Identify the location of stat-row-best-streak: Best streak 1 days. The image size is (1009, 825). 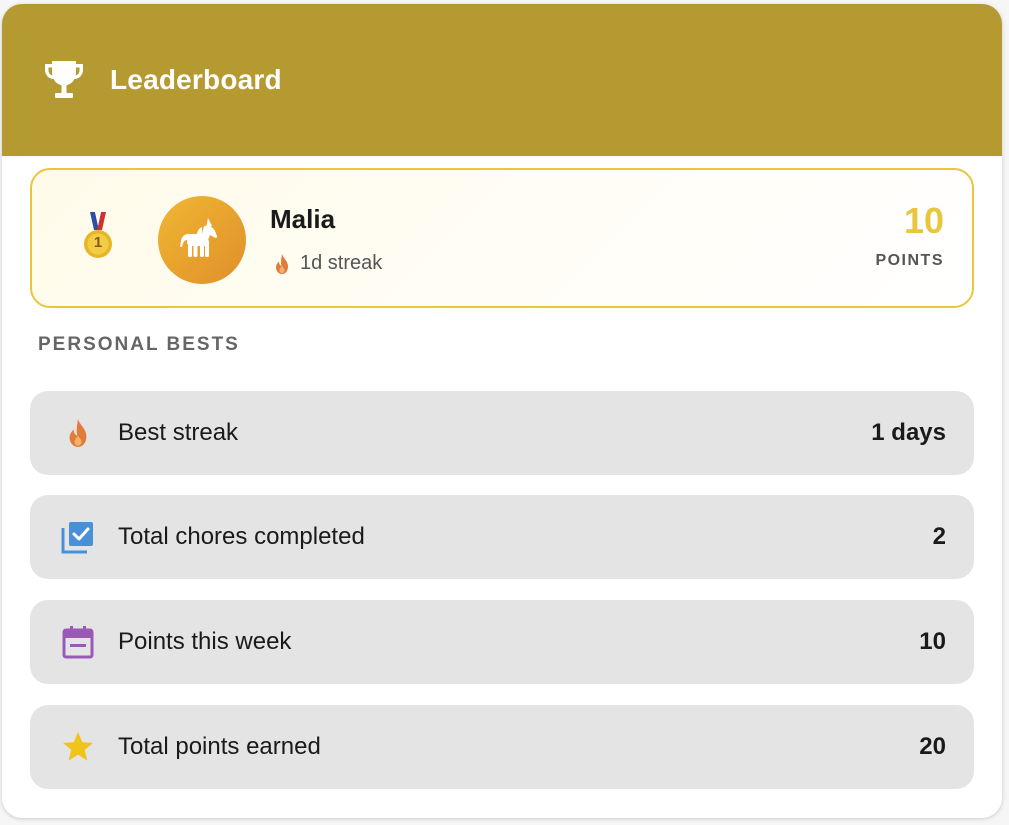
(502, 433).